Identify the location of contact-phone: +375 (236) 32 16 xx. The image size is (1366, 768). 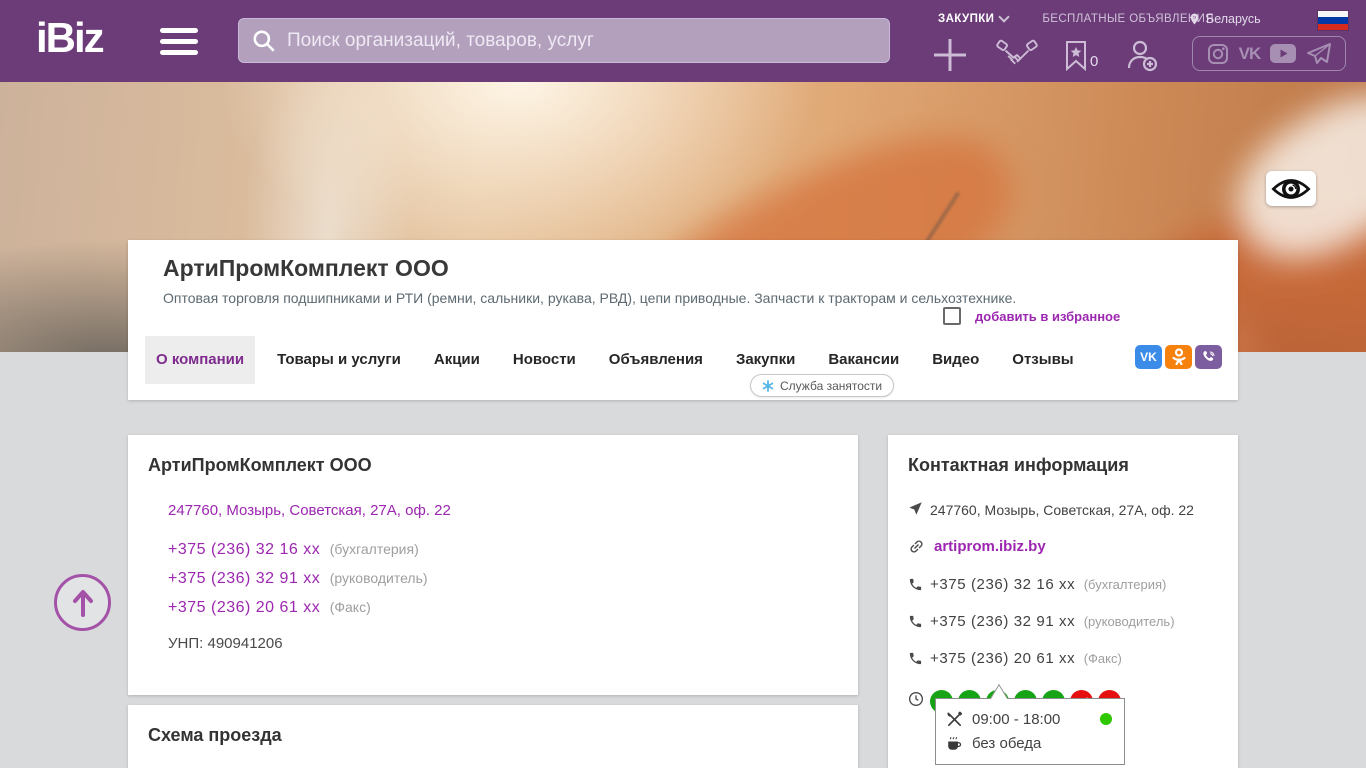
(1002, 584).